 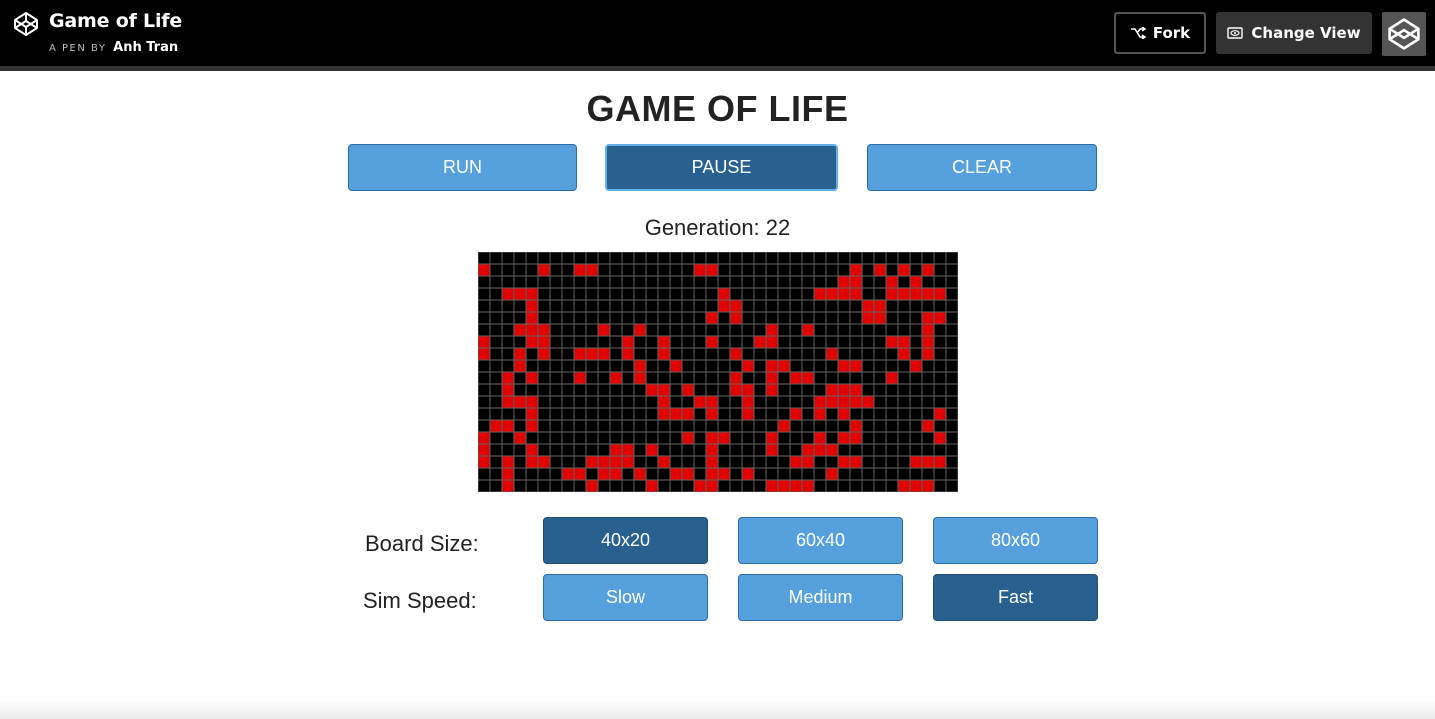 What do you see at coordinates (115, 21) in the screenshot?
I see `pen-title: Game of Life` at bounding box center [115, 21].